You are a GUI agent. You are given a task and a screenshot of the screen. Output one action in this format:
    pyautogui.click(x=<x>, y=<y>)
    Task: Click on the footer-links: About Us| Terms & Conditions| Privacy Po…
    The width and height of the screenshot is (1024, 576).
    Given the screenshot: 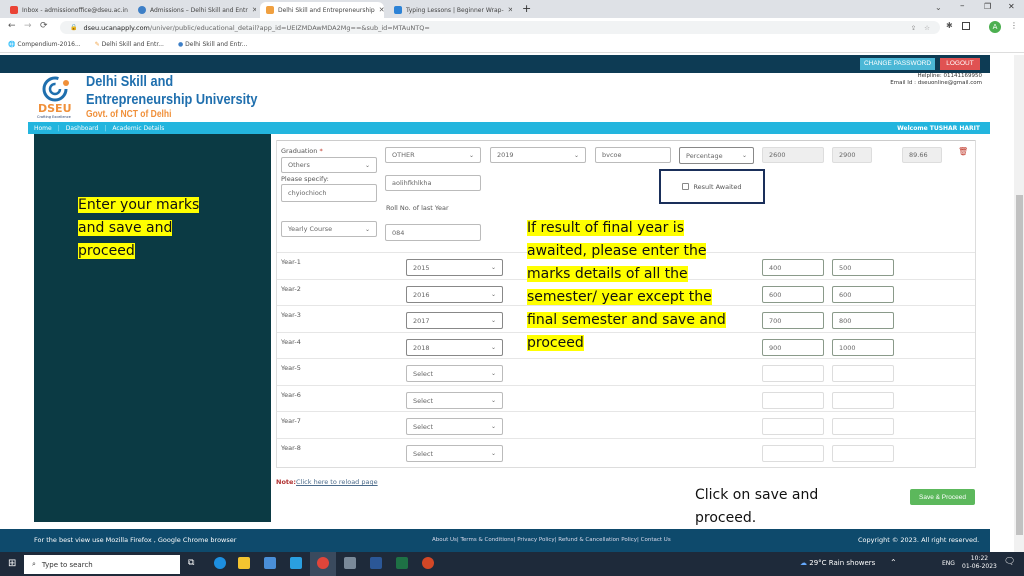 What is the action you would take?
    pyautogui.click(x=551, y=540)
    